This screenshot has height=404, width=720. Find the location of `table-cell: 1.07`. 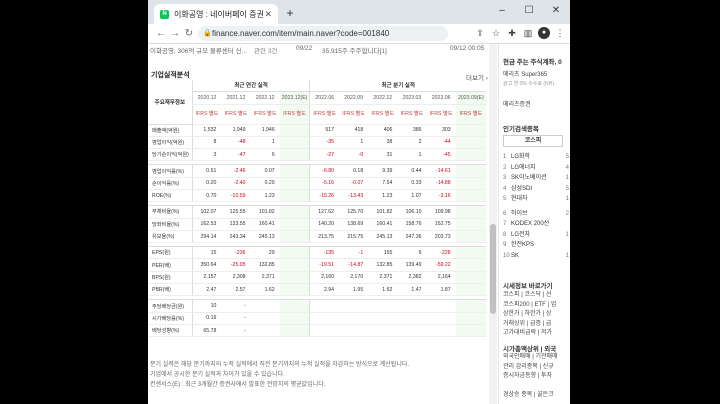

table-cell: 1.07 is located at coordinates (412, 196).